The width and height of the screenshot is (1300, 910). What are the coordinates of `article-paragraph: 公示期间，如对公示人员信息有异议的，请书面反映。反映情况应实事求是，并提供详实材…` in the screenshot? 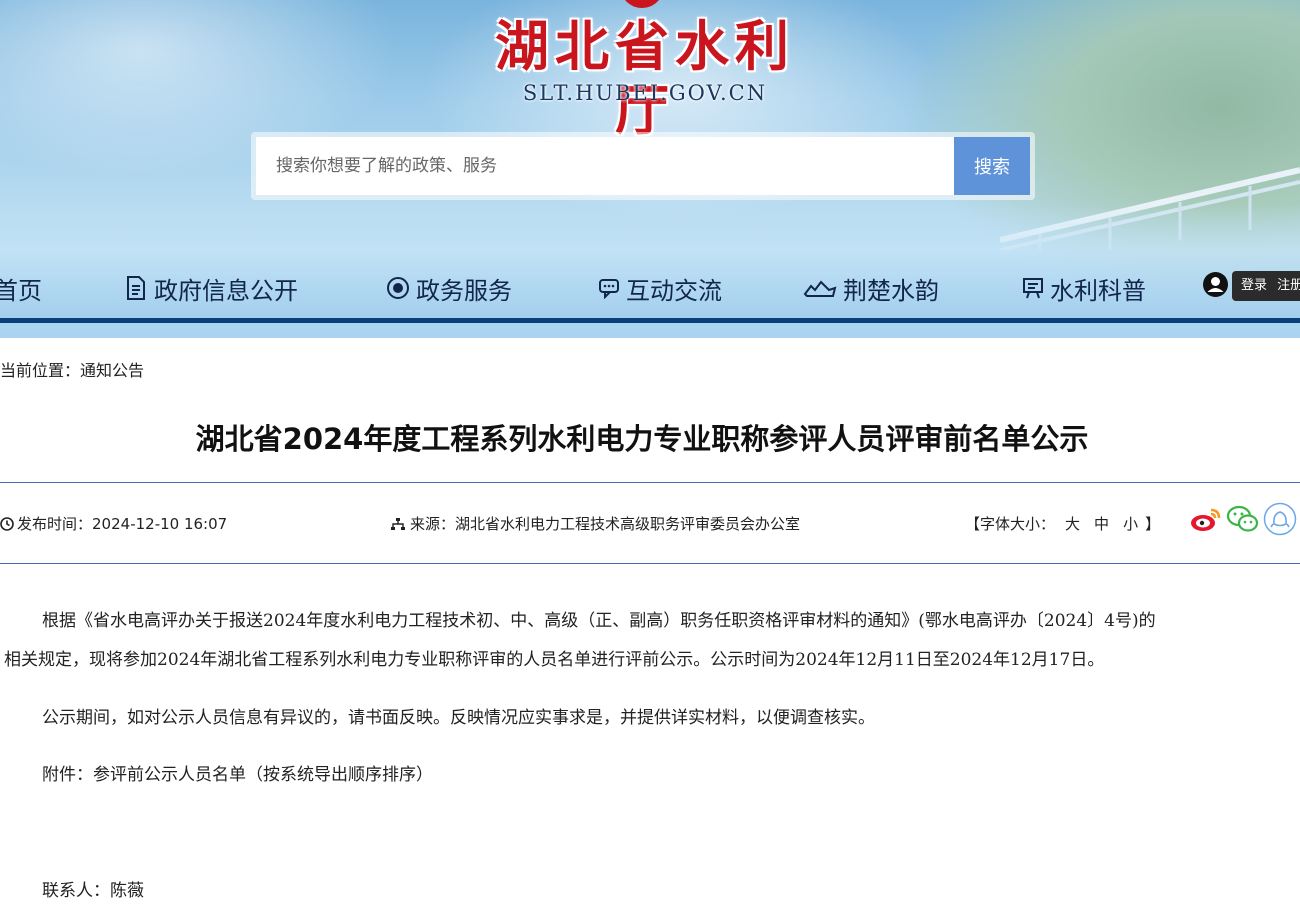 It's located at (458, 718).